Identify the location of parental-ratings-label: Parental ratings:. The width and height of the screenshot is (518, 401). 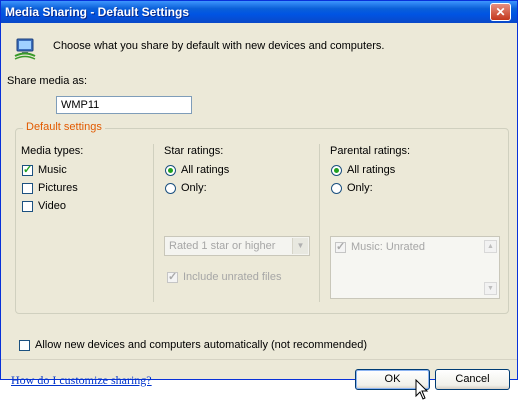
(370, 151).